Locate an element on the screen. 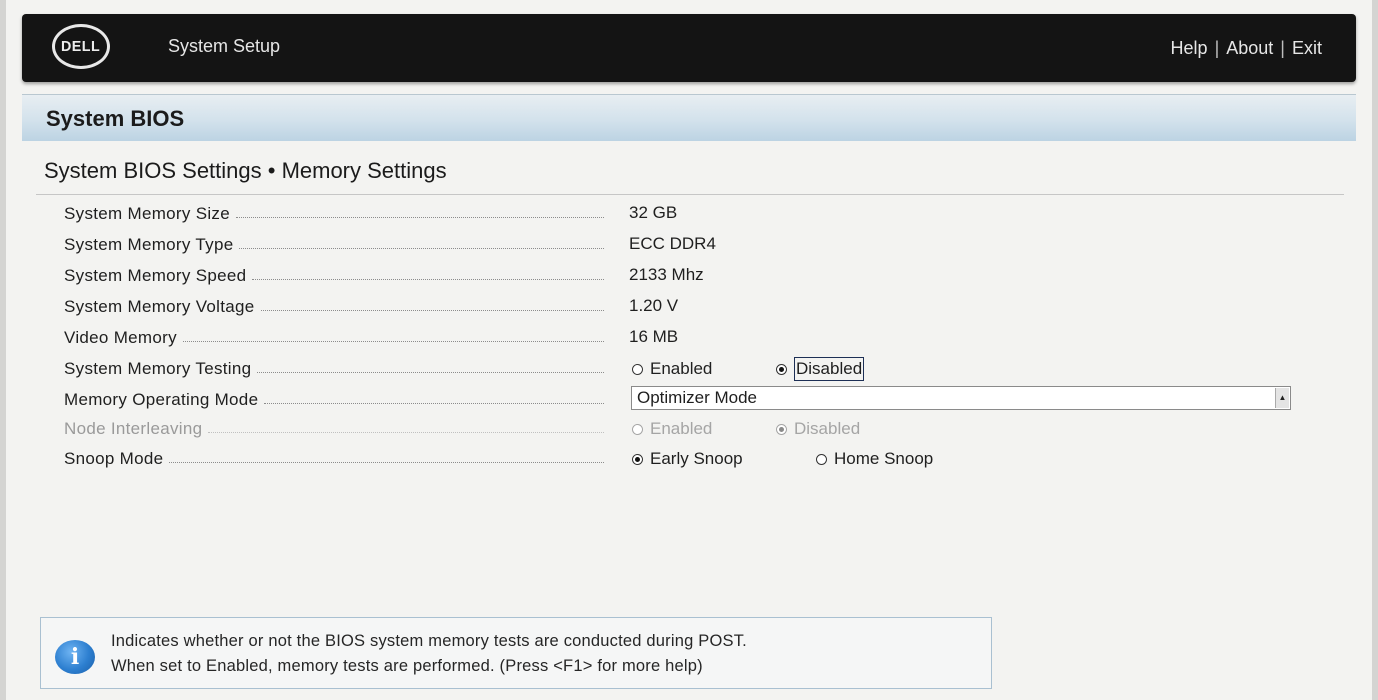  setting-label: Node Interleaving is located at coordinates (133, 428).